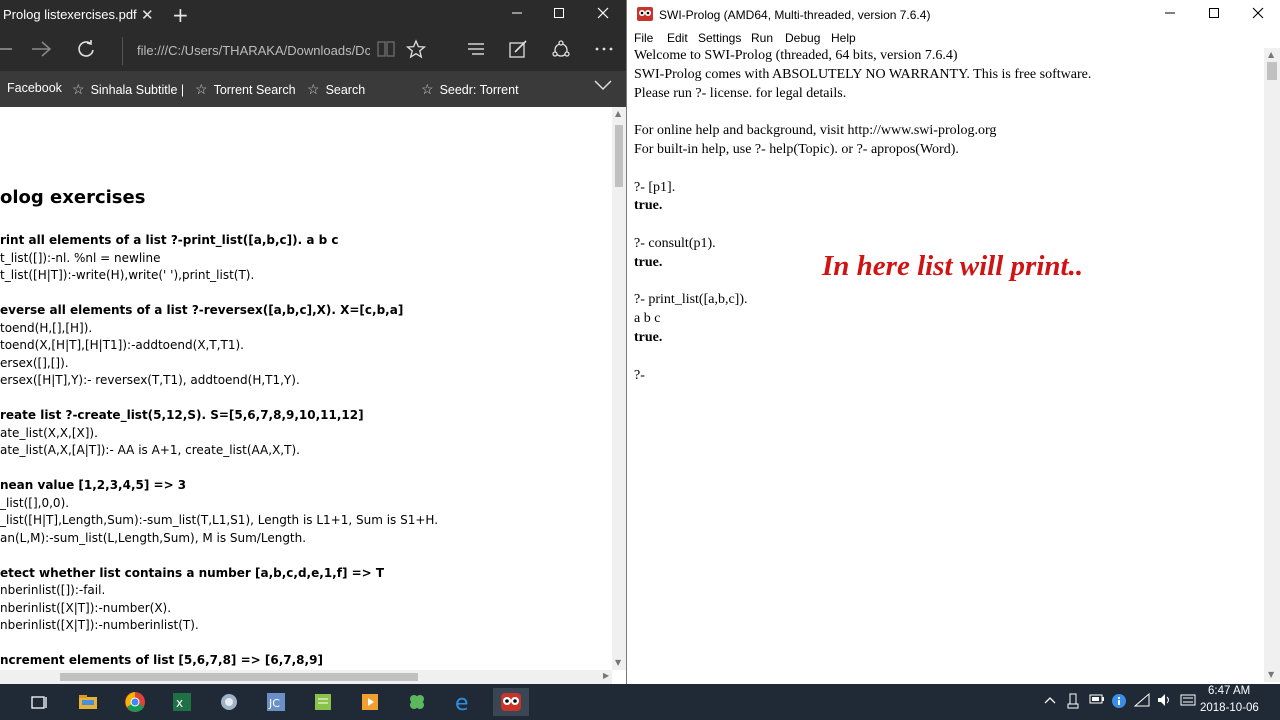 This screenshot has width=1280, height=720. I want to click on browser-tab: Prolog listexercises.pdf ✕, so click(82, 15).